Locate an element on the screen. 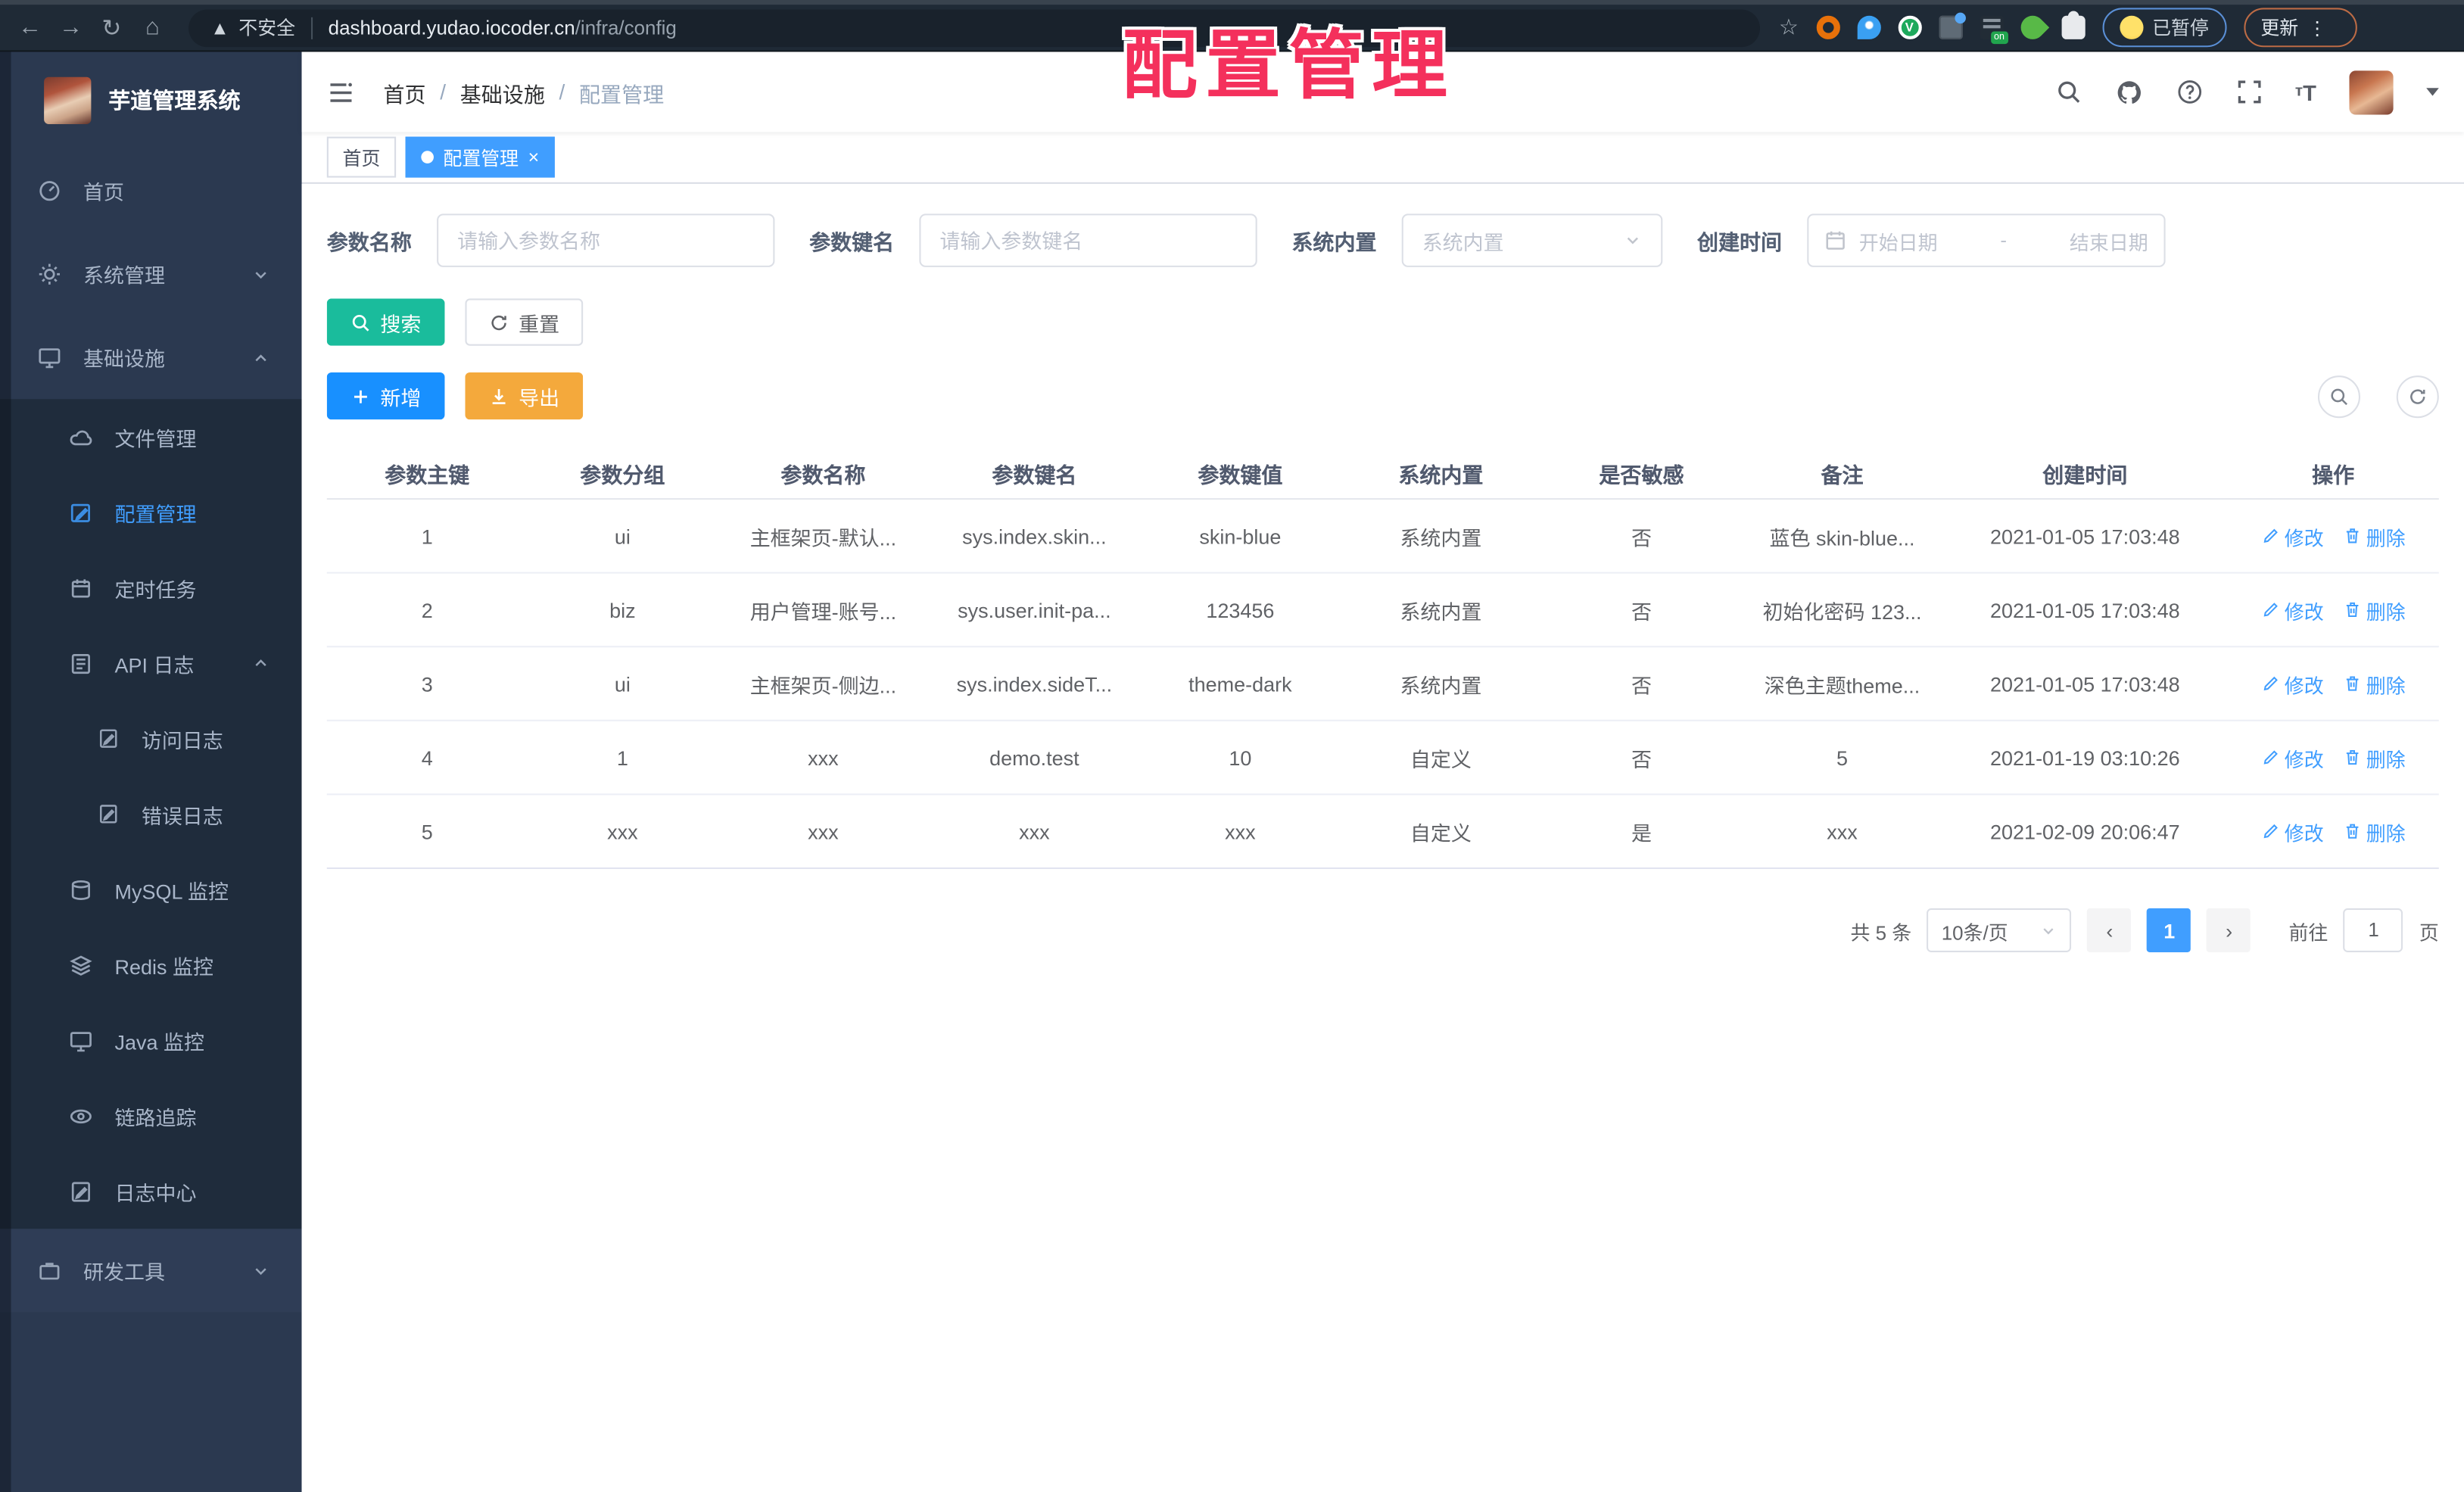 The image size is (2464, 1492). sidebar-item-log-center: 日志中心 is located at coordinates (151, 1191).